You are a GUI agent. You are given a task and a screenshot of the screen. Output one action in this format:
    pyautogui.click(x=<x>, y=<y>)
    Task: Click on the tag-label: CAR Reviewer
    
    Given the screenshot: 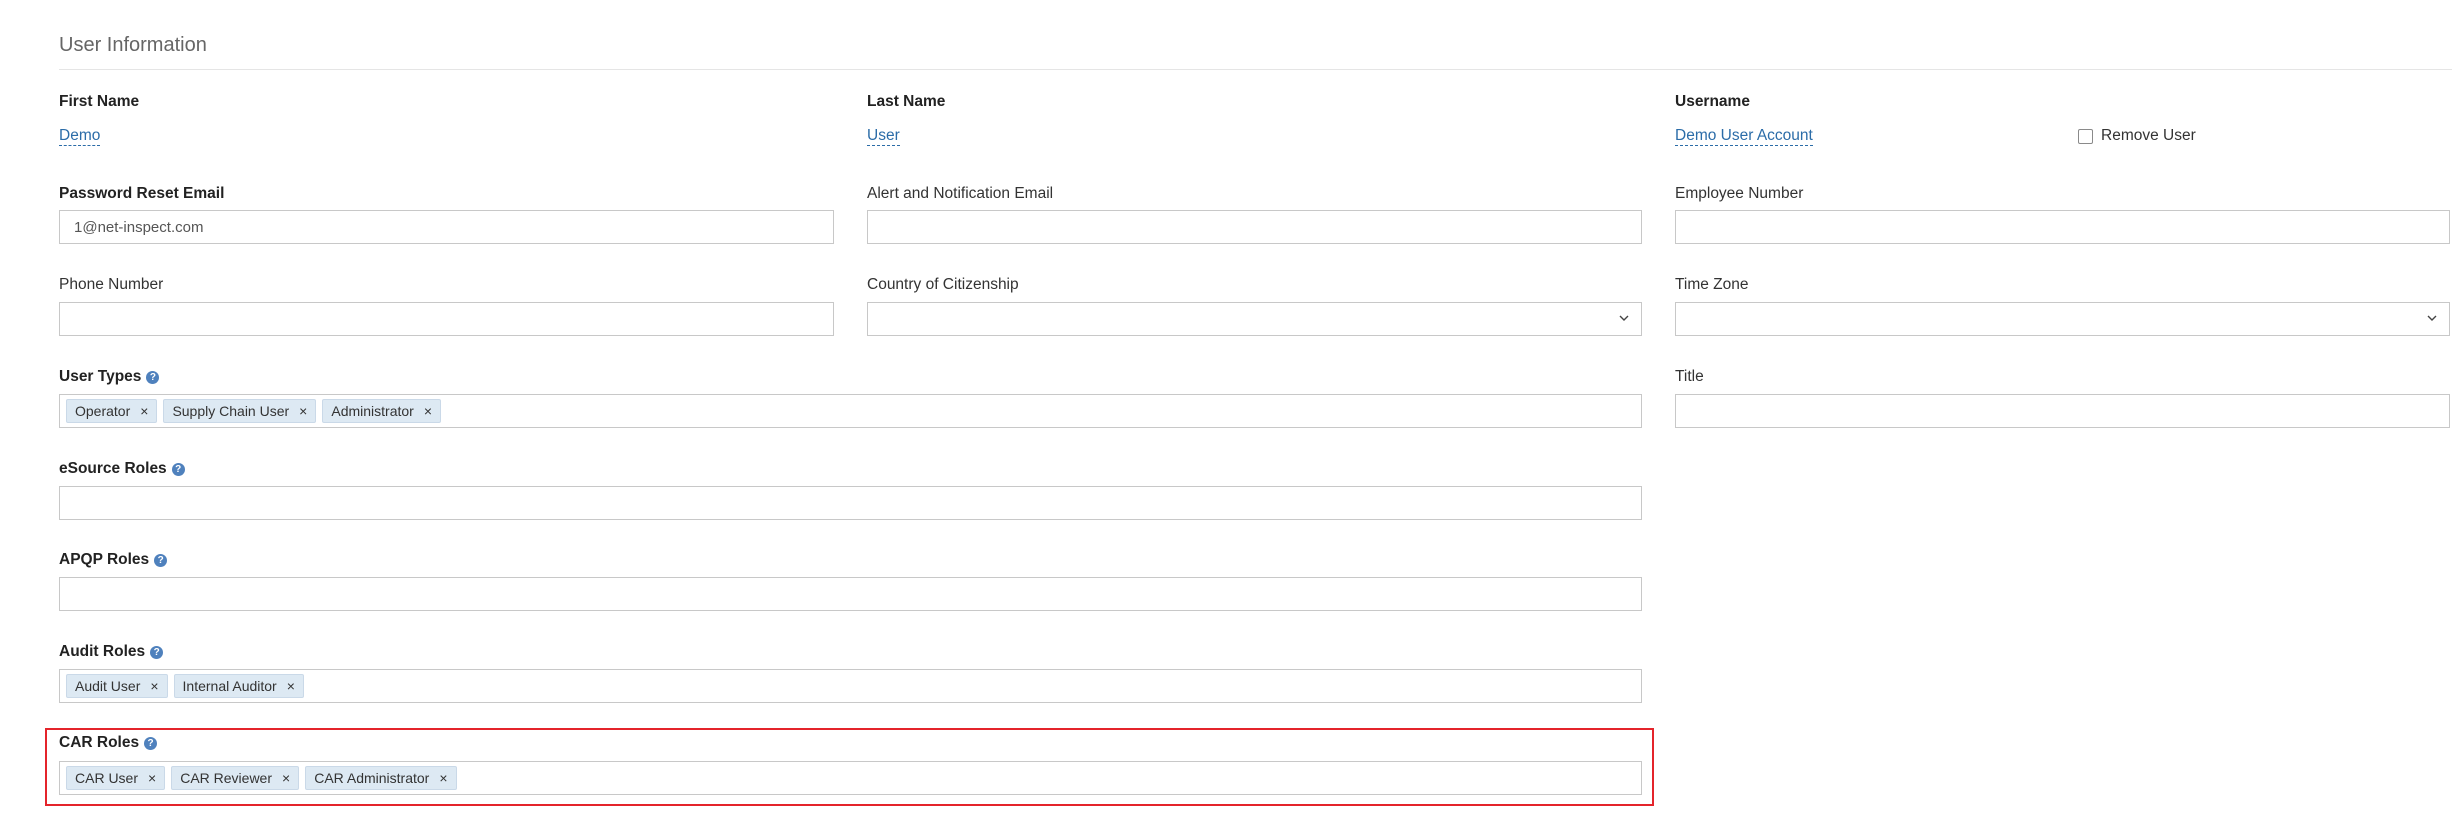 What is the action you would take?
    pyautogui.click(x=226, y=778)
    